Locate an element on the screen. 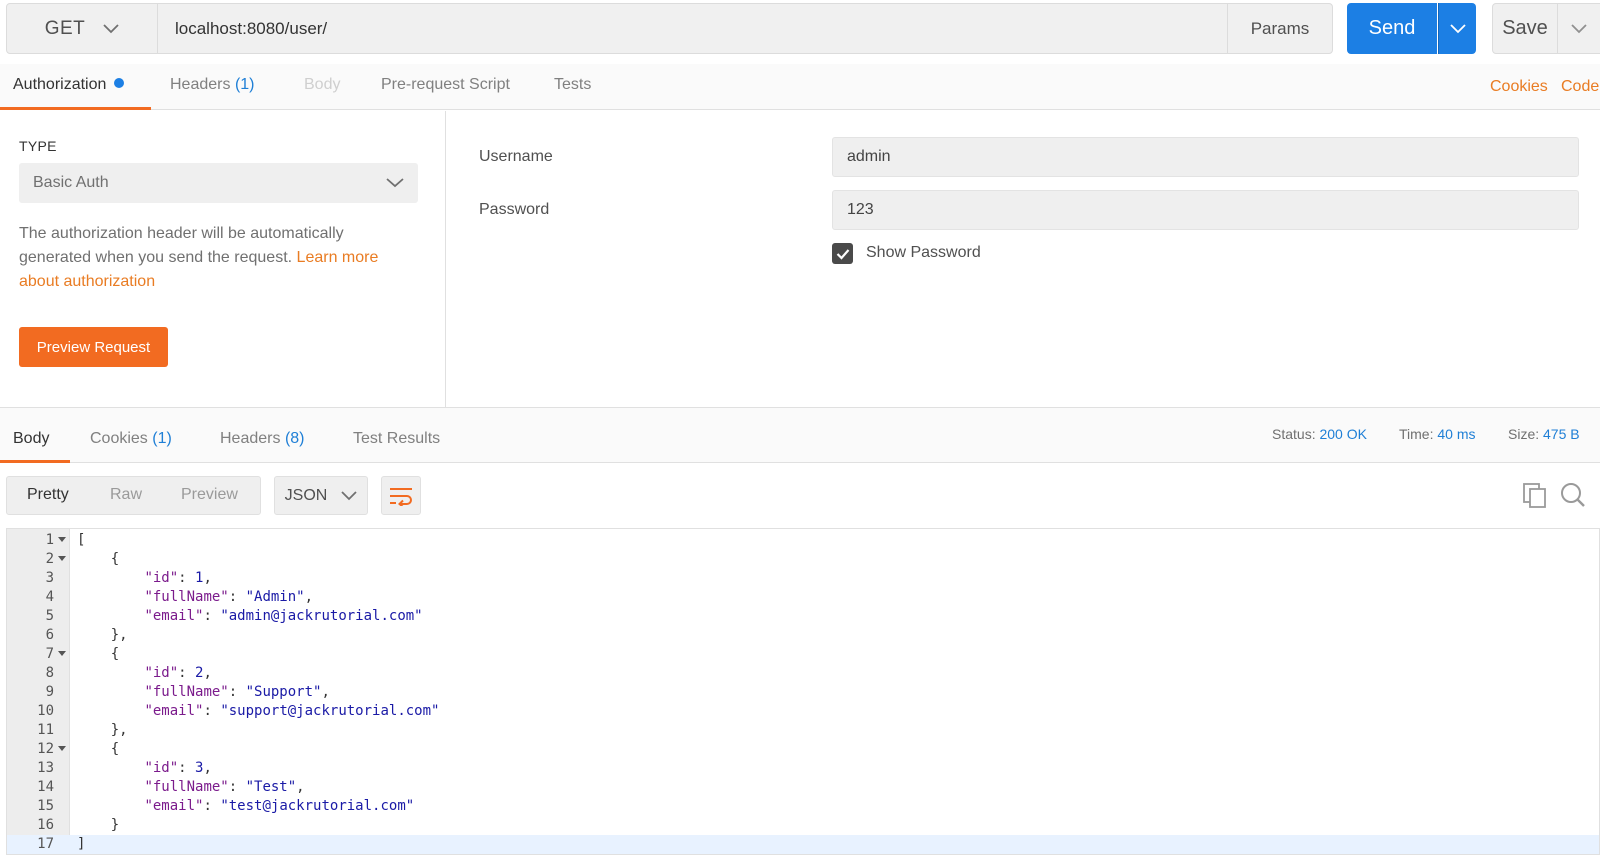 The image size is (1600, 855). line-number: 11 is located at coordinates (45, 730).